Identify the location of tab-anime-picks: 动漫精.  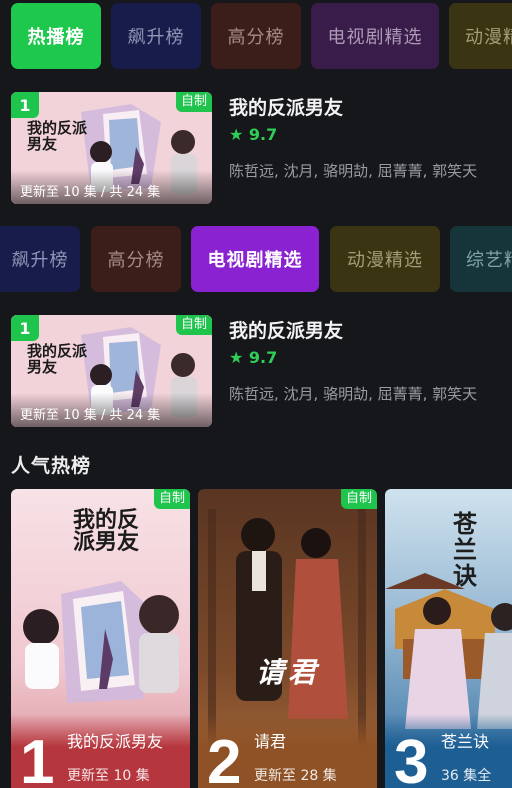
(480, 36).